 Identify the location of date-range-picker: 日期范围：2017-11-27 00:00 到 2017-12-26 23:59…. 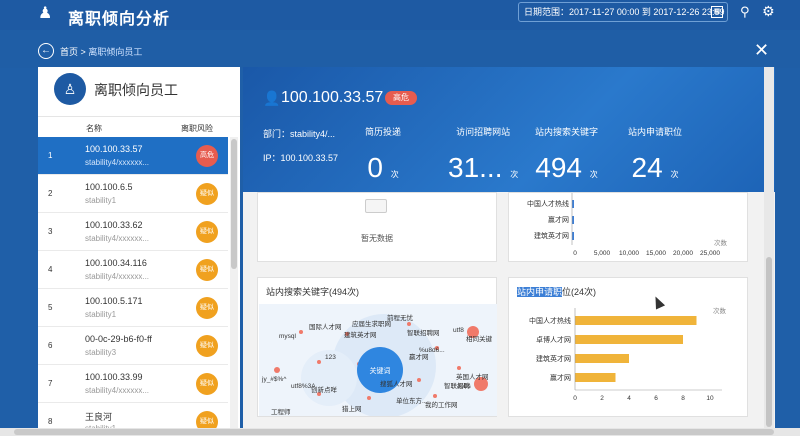
(623, 12).